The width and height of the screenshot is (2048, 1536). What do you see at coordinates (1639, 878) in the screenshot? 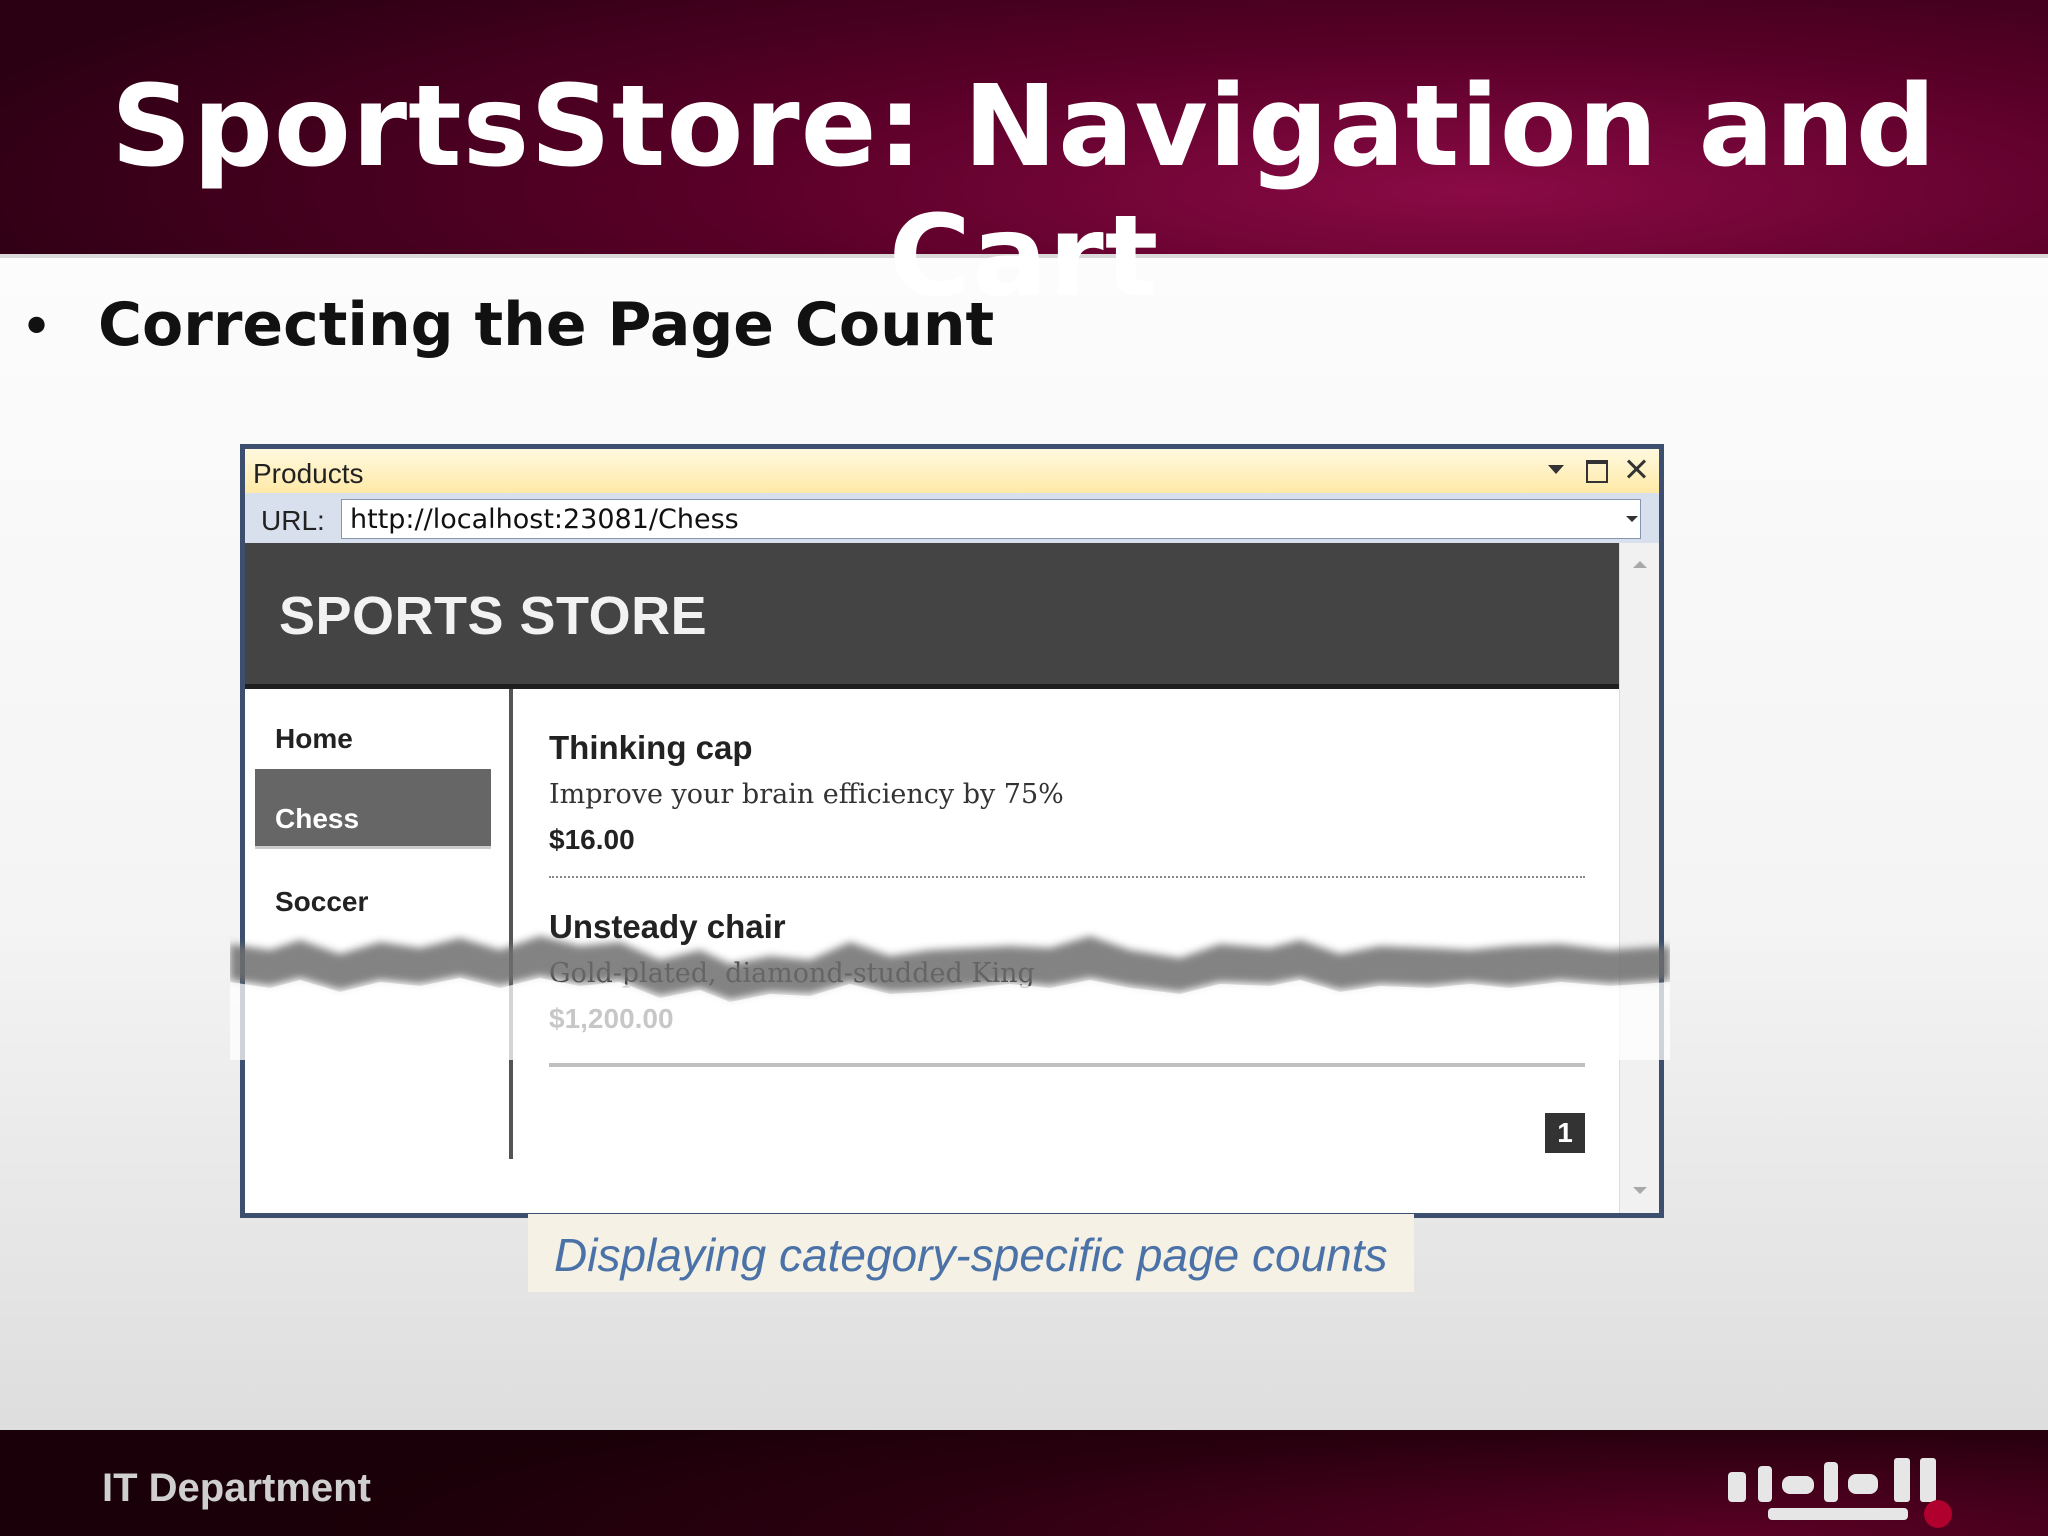
I see `vertical-scrollbar` at bounding box center [1639, 878].